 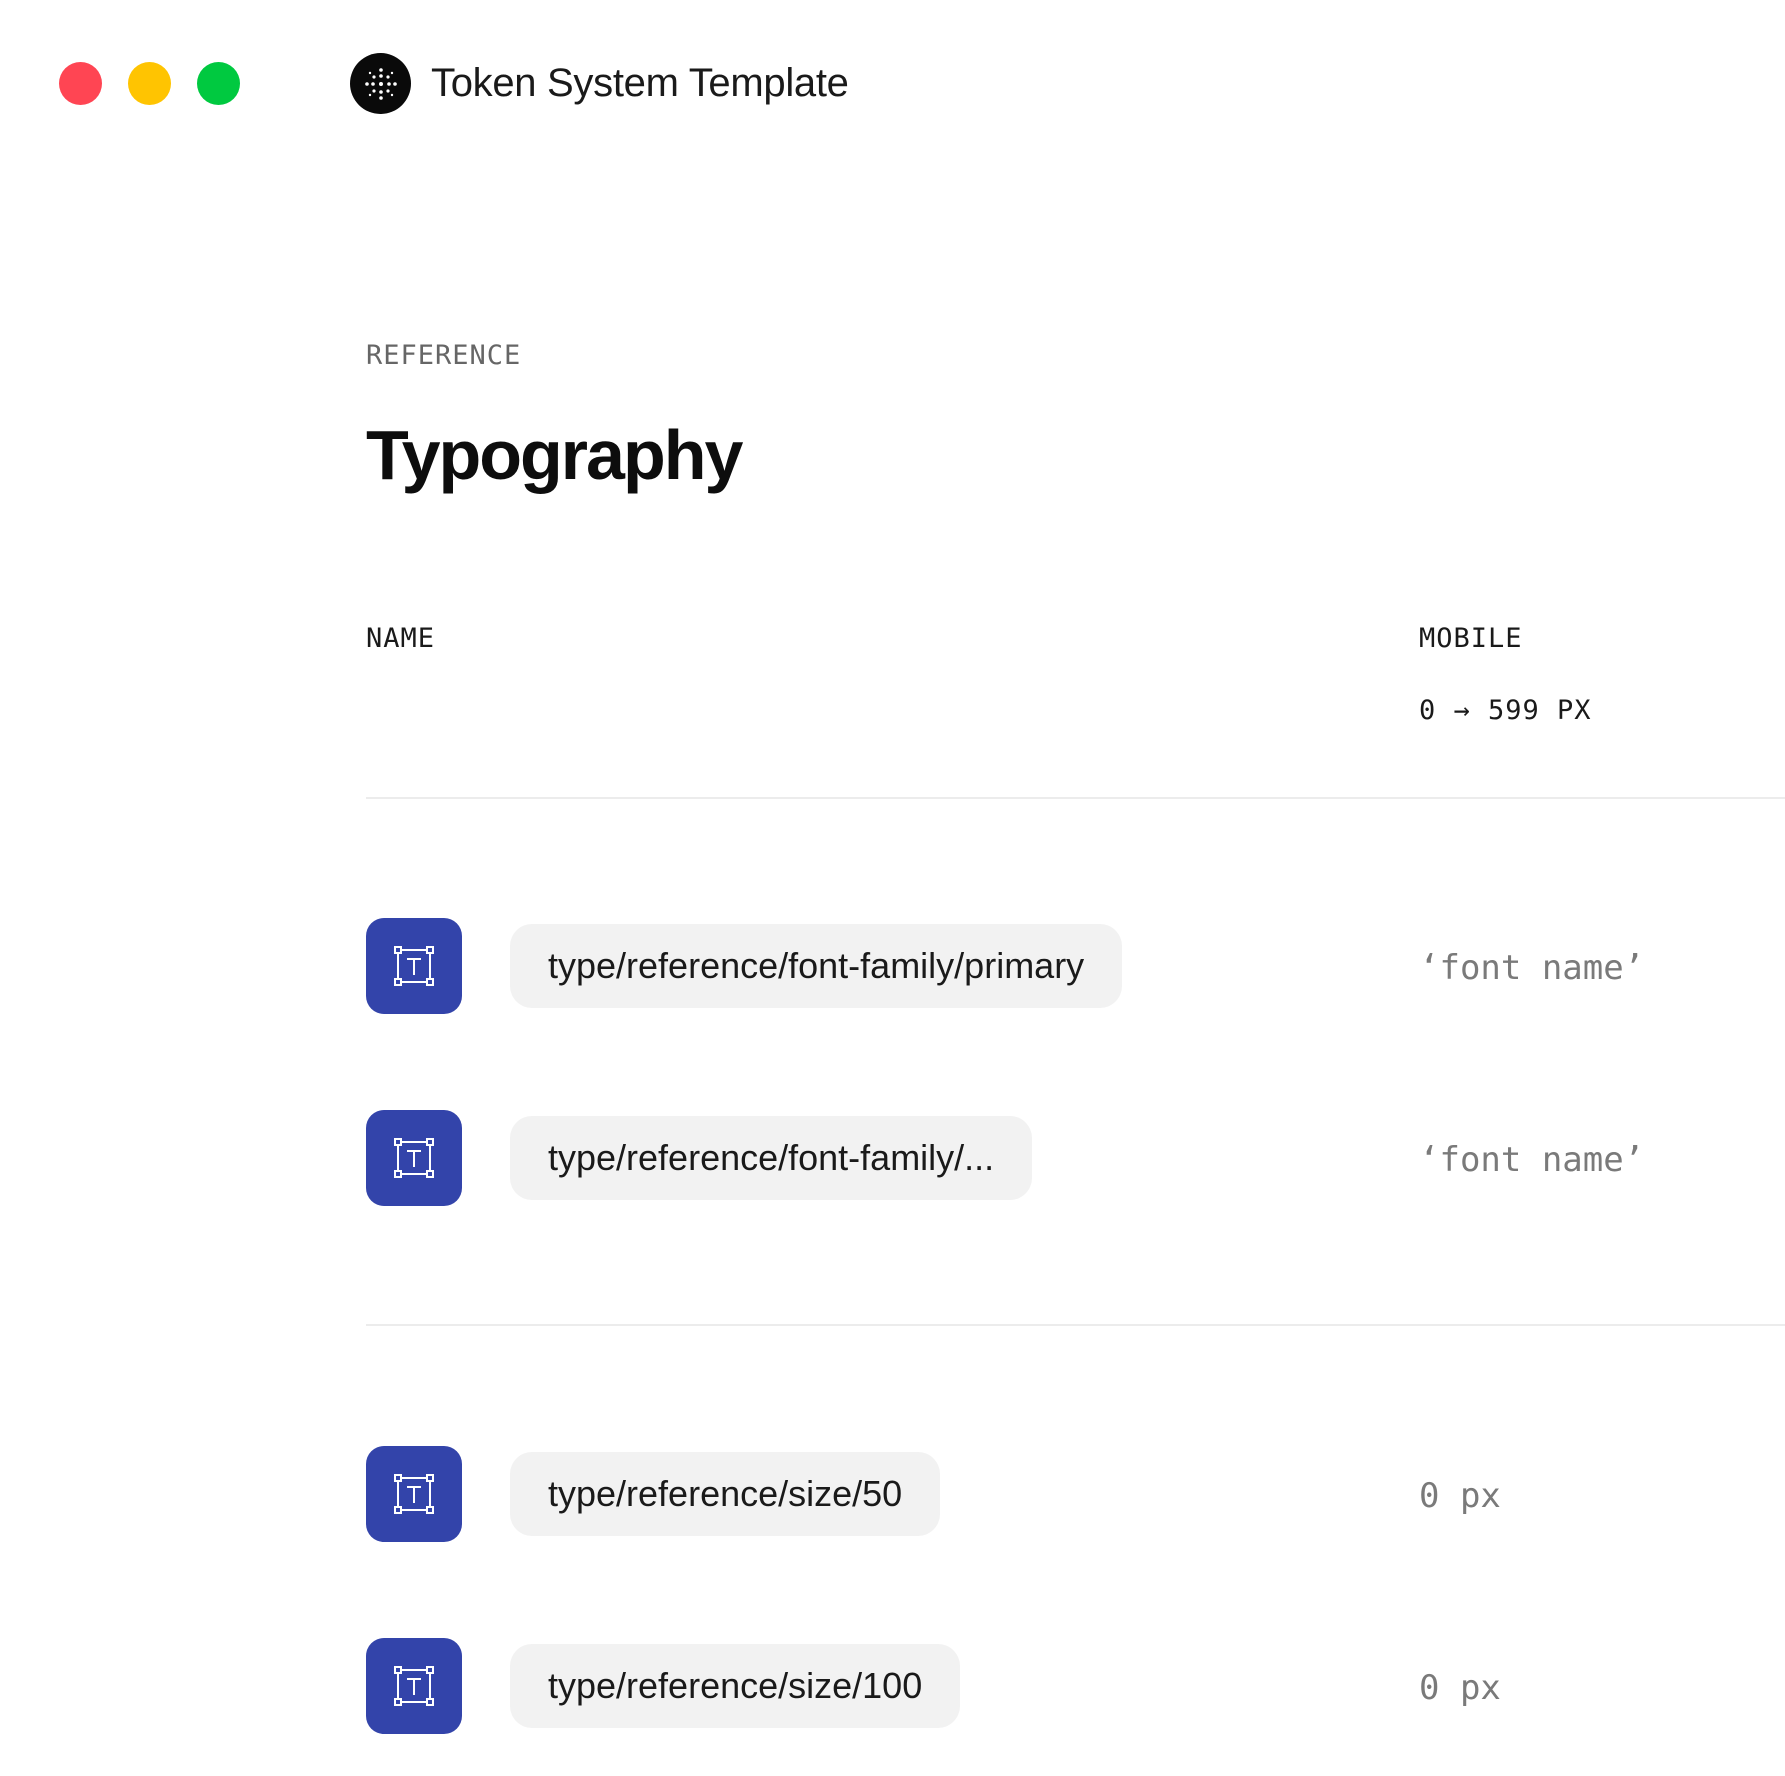 What do you see at coordinates (218, 83) in the screenshot?
I see `maximize-window-button` at bounding box center [218, 83].